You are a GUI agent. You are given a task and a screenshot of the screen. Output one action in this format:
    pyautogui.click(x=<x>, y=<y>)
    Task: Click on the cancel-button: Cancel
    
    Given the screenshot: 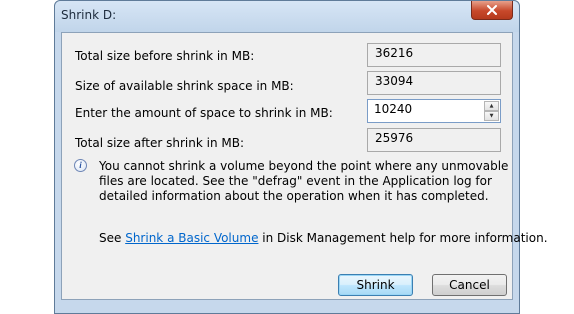 What is the action you would take?
    pyautogui.click(x=469, y=285)
    